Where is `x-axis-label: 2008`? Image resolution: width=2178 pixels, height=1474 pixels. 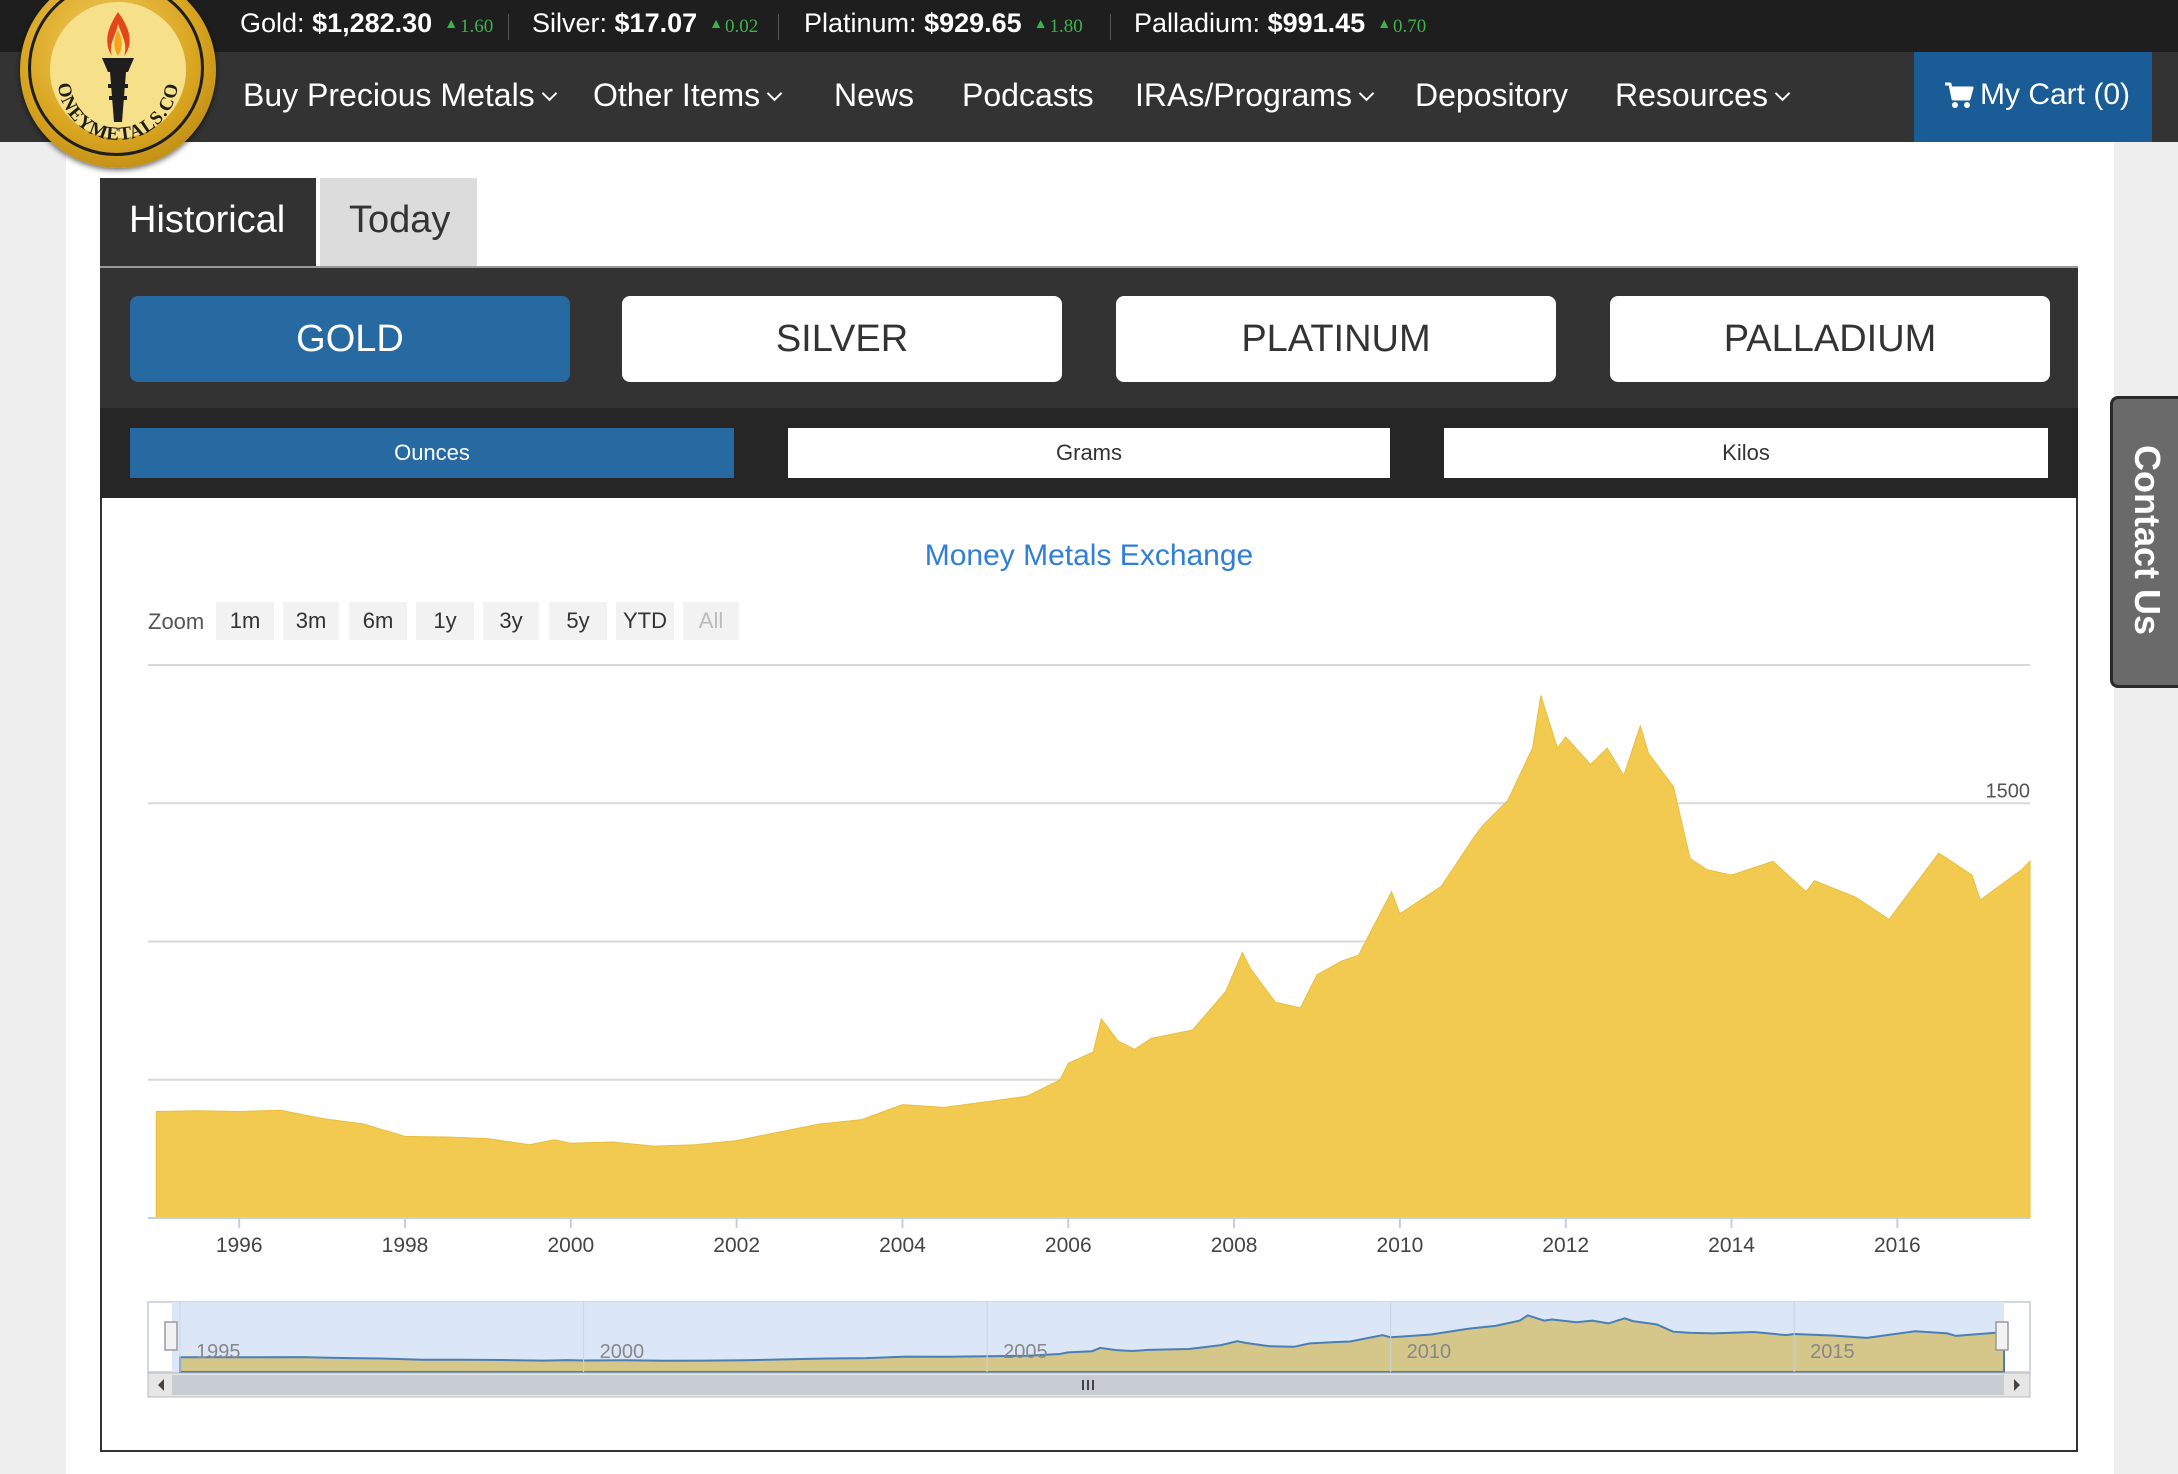
x-axis-label: 2008 is located at coordinates (1234, 1245).